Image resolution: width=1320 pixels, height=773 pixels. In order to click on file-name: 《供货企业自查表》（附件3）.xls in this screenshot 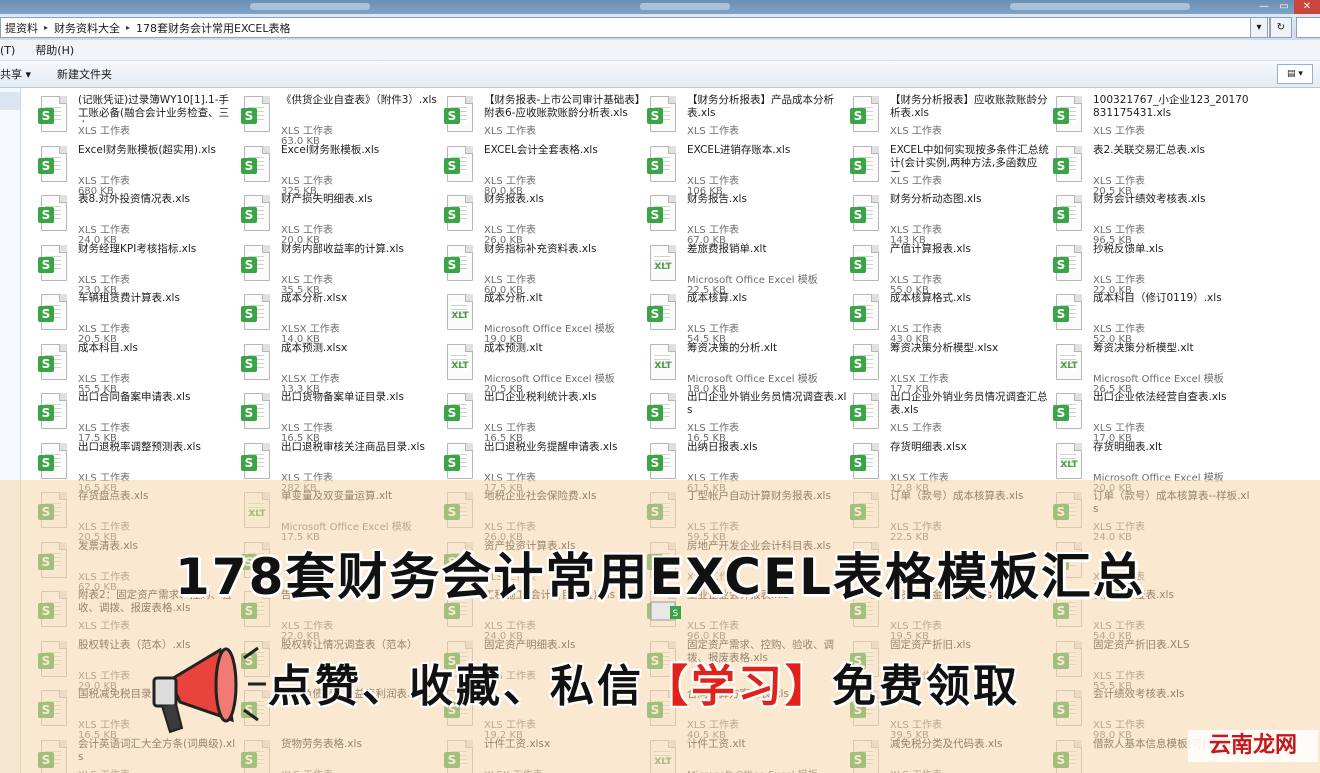, I will do `click(359, 100)`.